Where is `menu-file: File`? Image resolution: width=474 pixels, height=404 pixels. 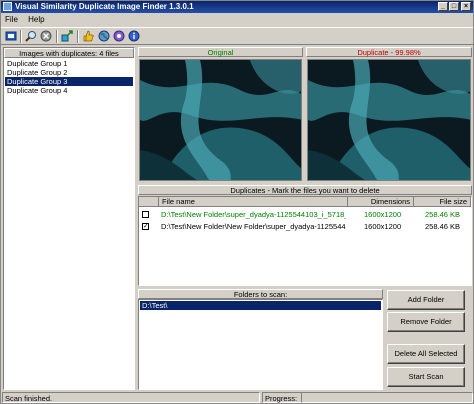 menu-file: File is located at coordinates (11, 20).